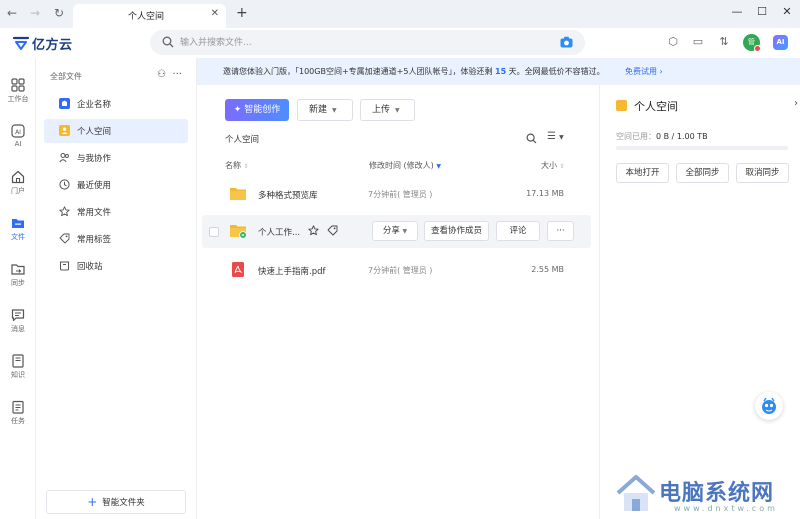 The image size is (800, 519). Describe the element at coordinates (787, 11) in the screenshot. I see `close-window-button: ✕` at that location.